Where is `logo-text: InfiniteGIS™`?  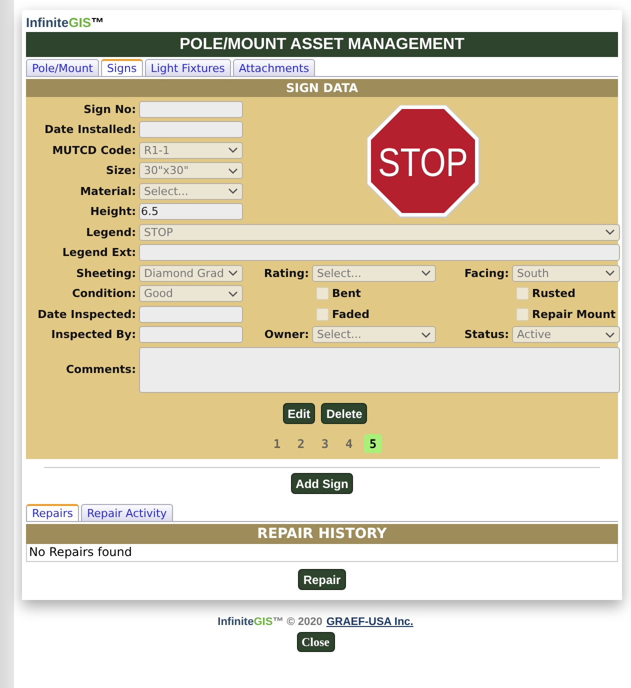
logo-text: InfiniteGIS™ is located at coordinates (65, 23).